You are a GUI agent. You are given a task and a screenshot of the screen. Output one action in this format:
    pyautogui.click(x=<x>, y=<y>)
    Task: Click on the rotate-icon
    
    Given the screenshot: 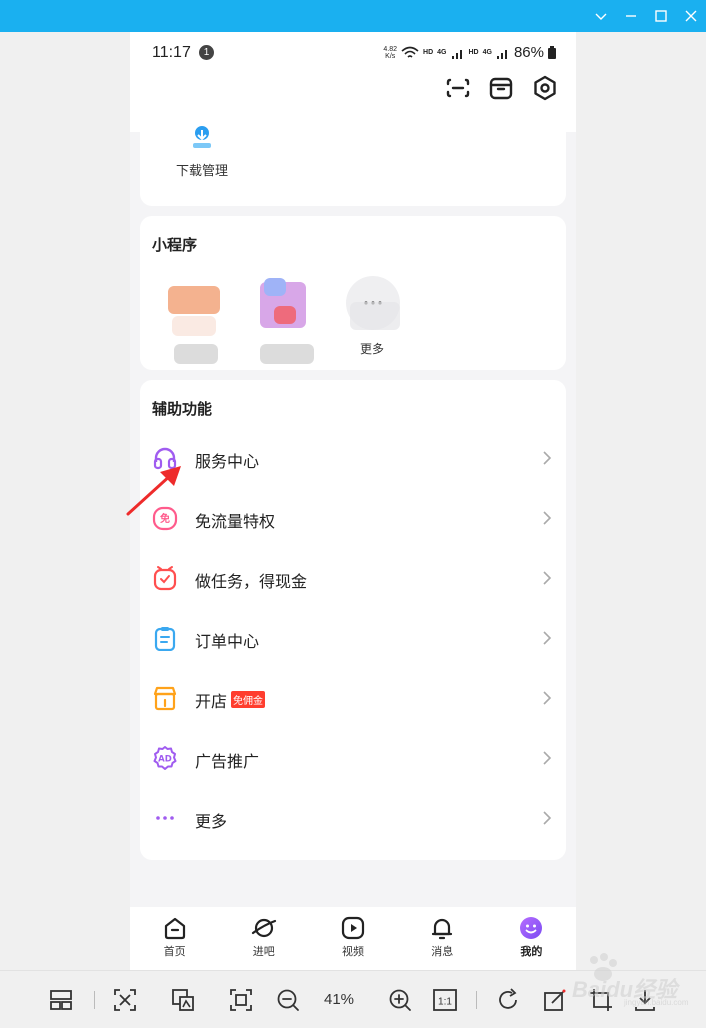 What is the action you would take?
    pyautogui.click(x=508, y=998)
    